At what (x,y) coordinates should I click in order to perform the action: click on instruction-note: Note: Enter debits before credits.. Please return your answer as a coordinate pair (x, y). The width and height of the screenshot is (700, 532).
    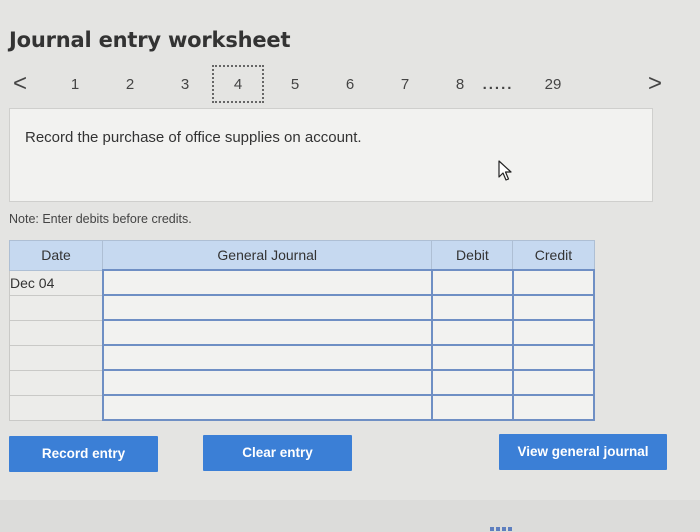
    Looking at the image, I should click on (100, 219).